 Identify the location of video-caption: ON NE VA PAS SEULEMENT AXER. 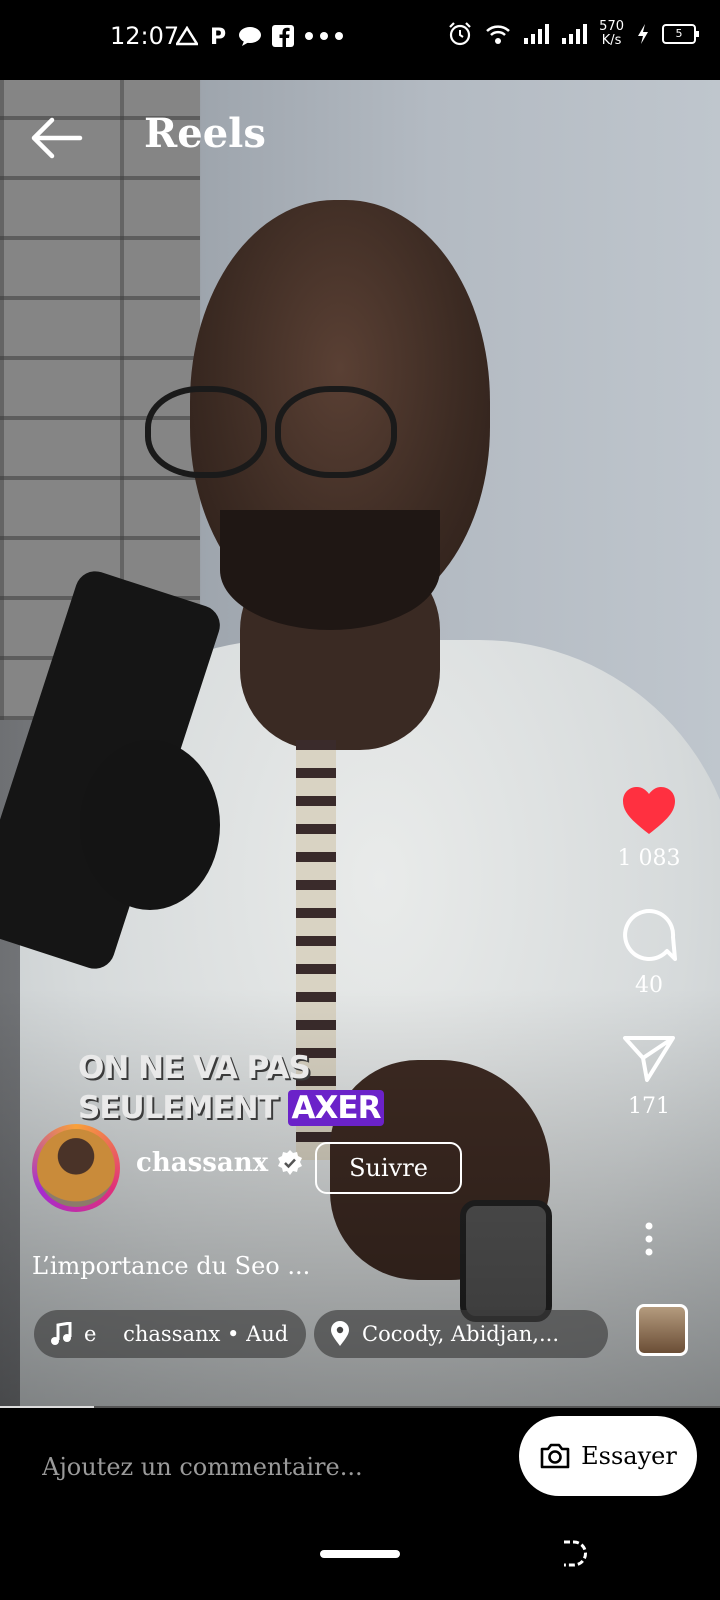
(231, 1088).